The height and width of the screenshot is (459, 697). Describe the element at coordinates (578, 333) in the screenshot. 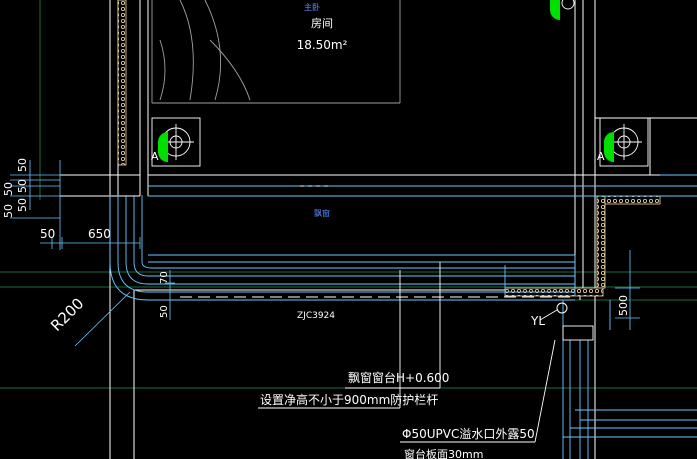

I see `pipe-box` at that location.